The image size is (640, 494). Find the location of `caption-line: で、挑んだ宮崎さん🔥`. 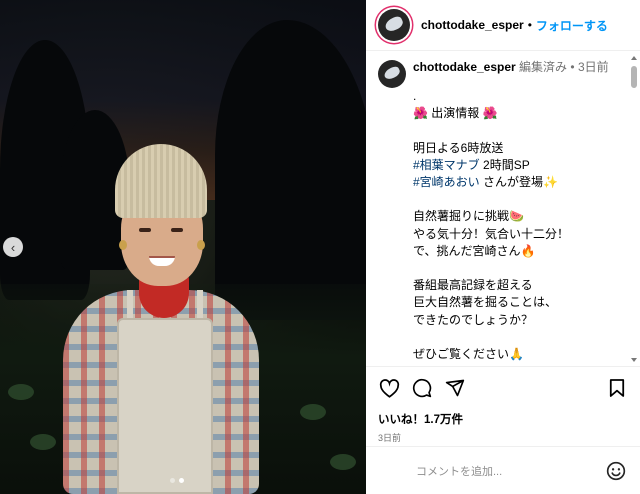

caption-line: で、挑んだ宮崎さん🔥 is located at coordinates (474, 250).